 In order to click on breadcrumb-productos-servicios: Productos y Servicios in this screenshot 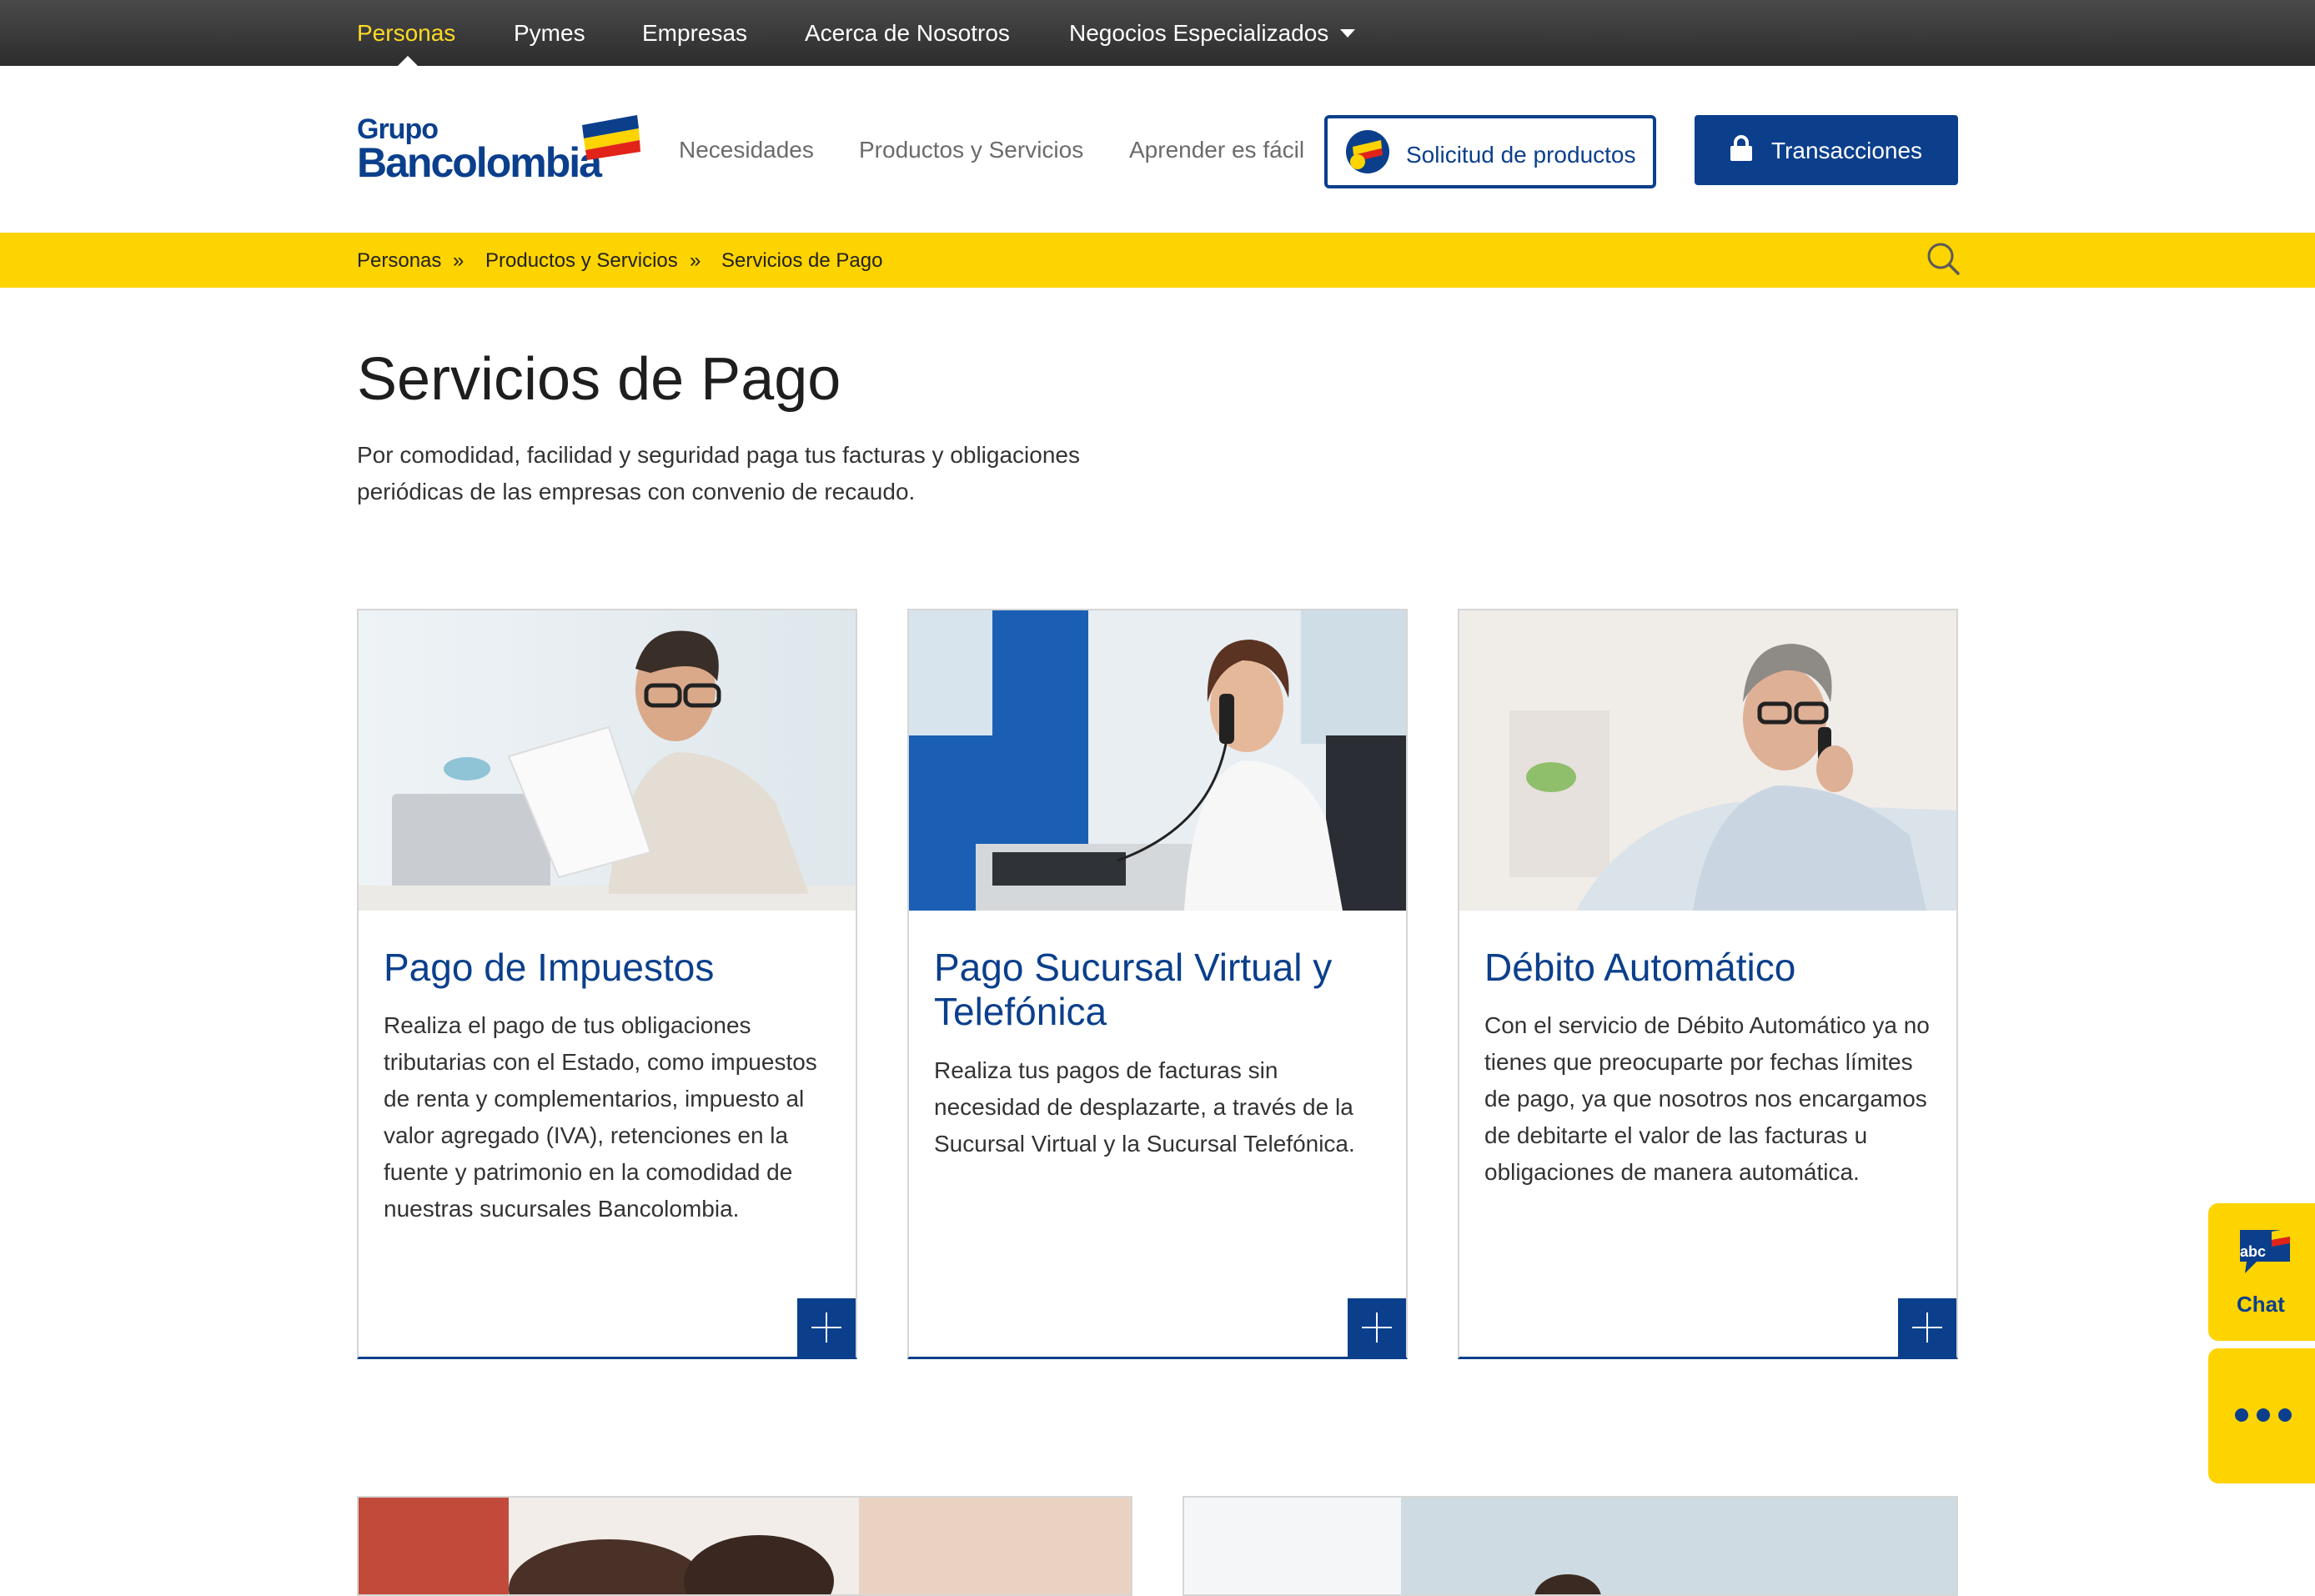, I will do `click(581, 261)`.